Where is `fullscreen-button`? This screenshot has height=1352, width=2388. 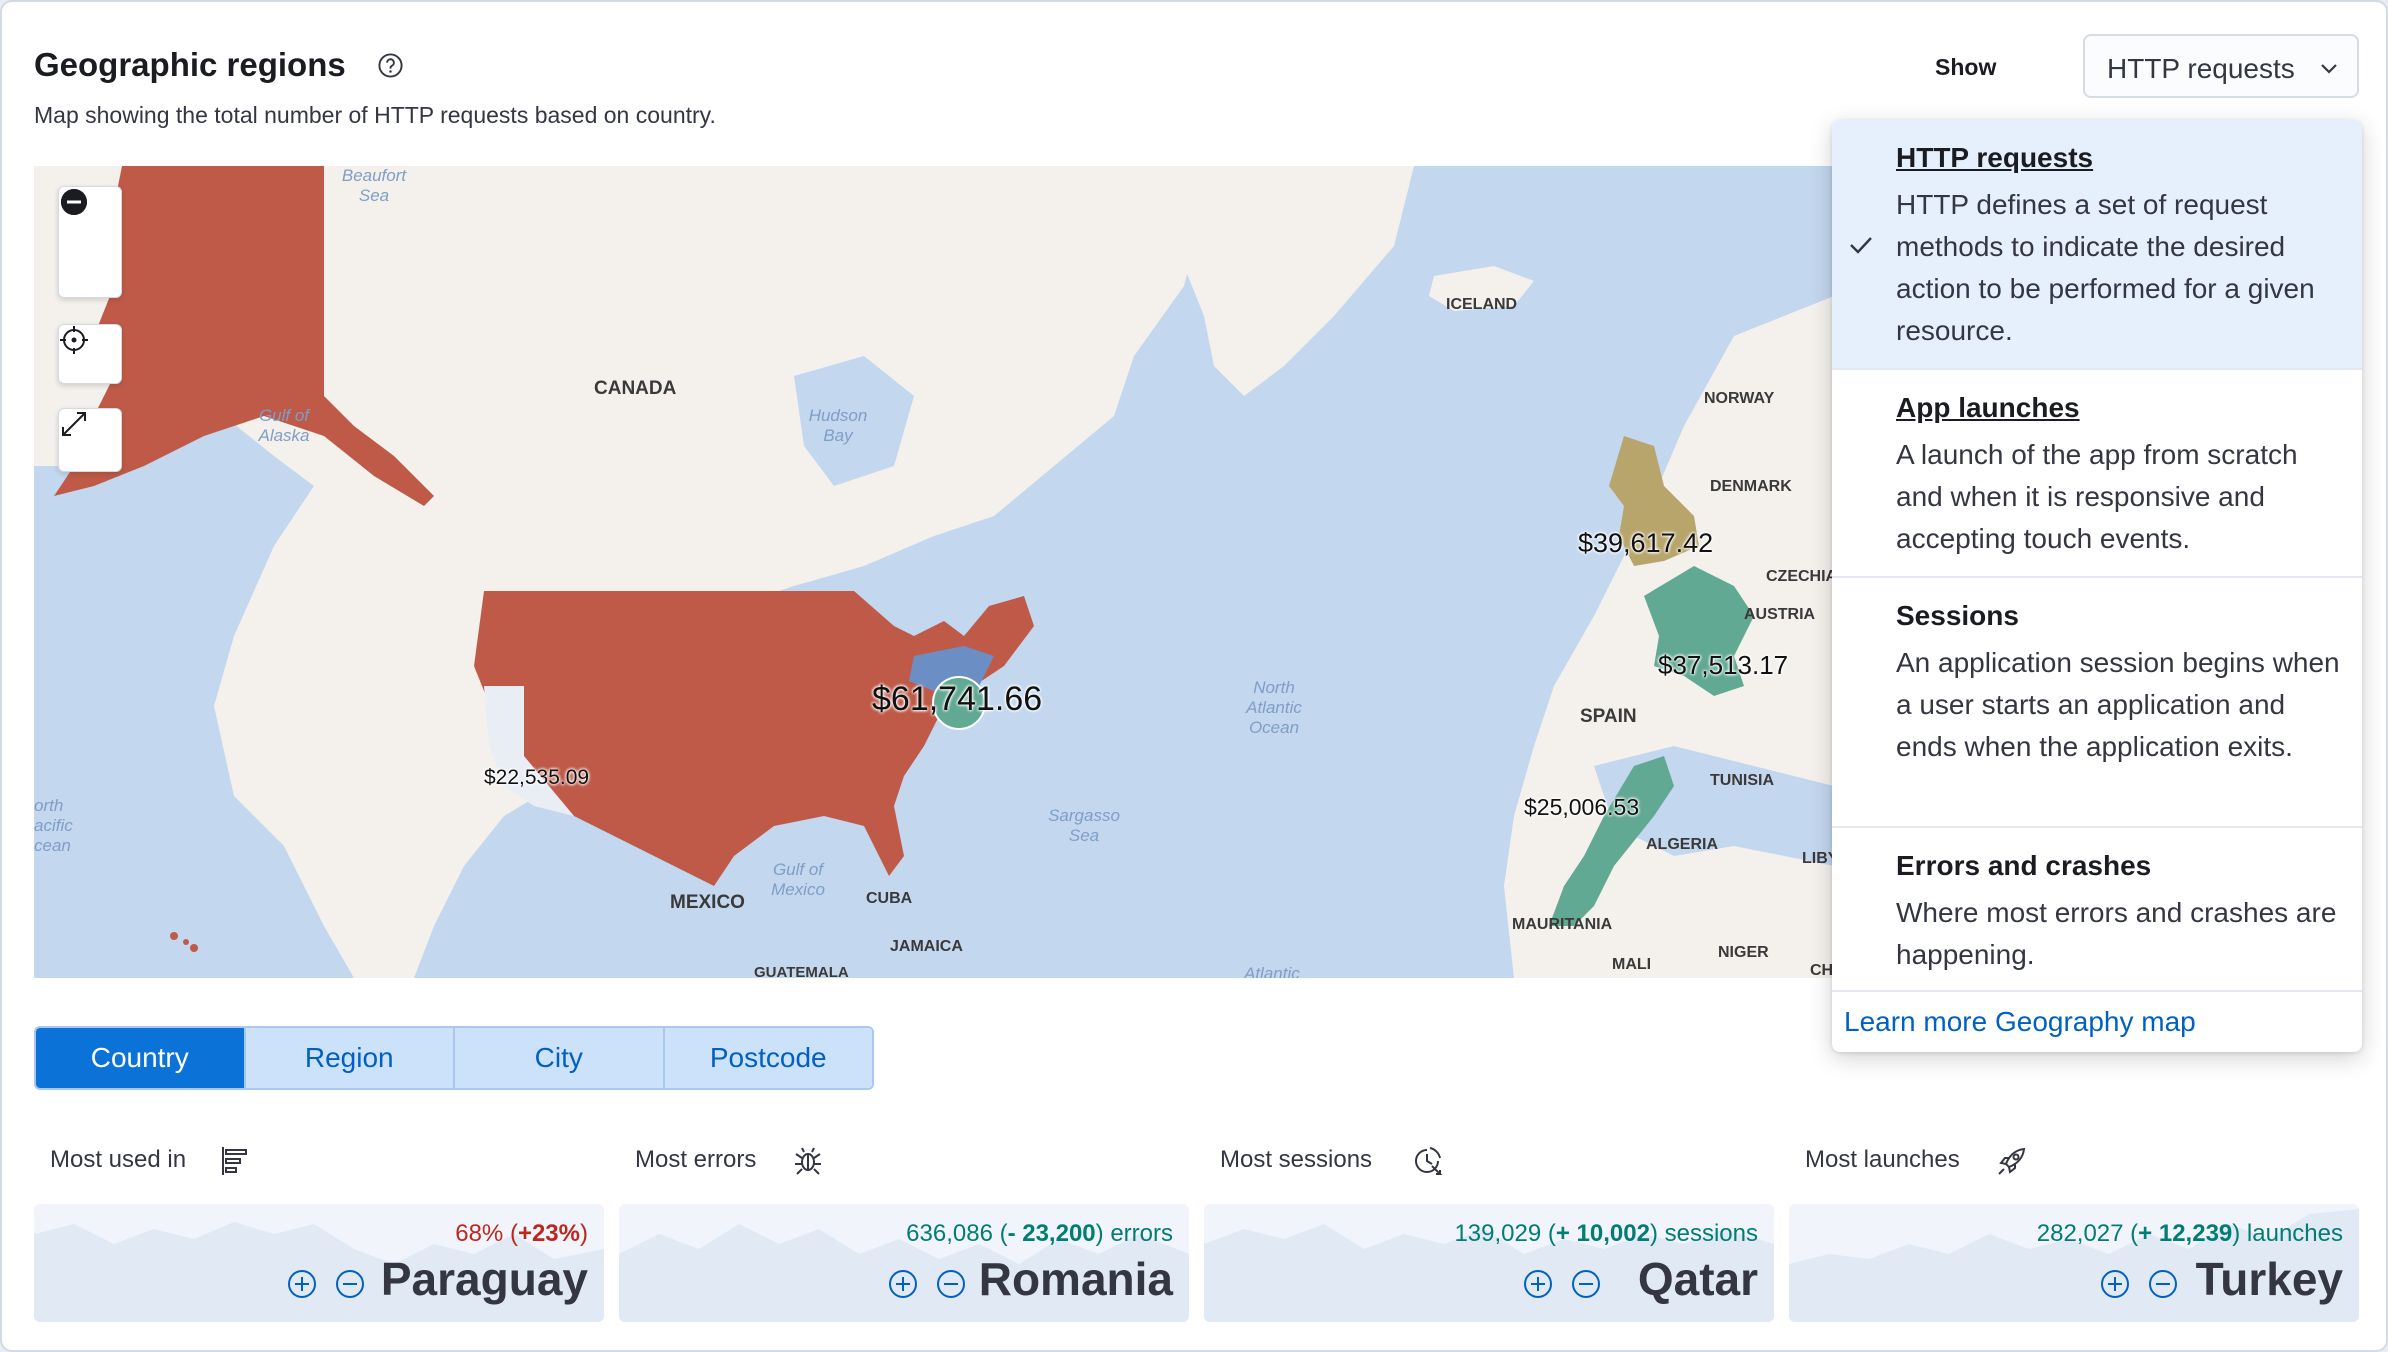
fullscreen-button is located at coordinates (91, 440).